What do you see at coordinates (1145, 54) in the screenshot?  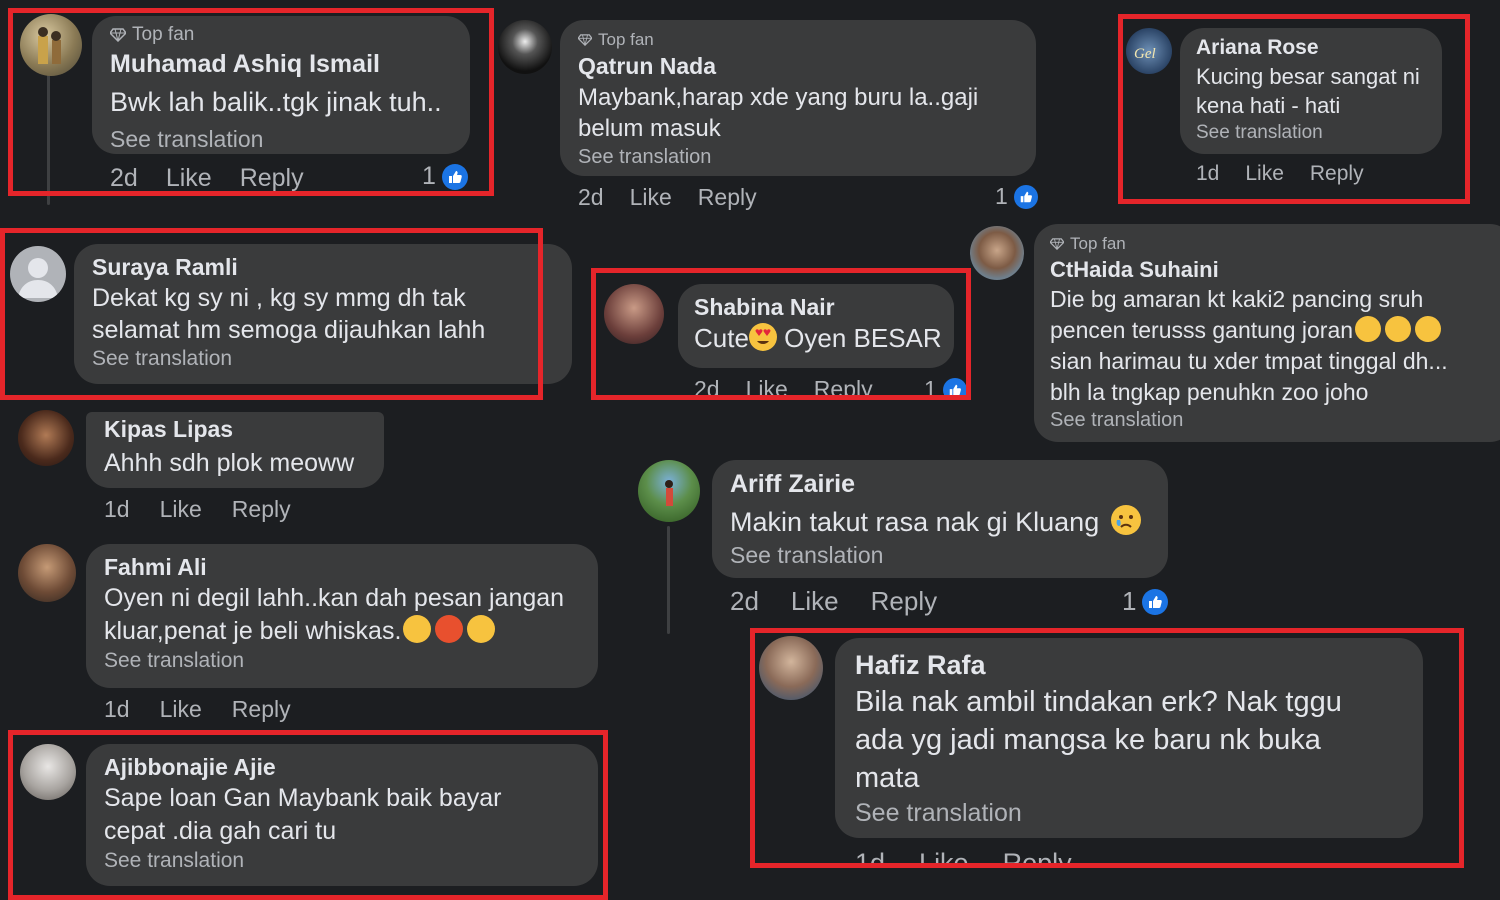 I see `svg-text: Gel` at bounding box center [1145, 54].